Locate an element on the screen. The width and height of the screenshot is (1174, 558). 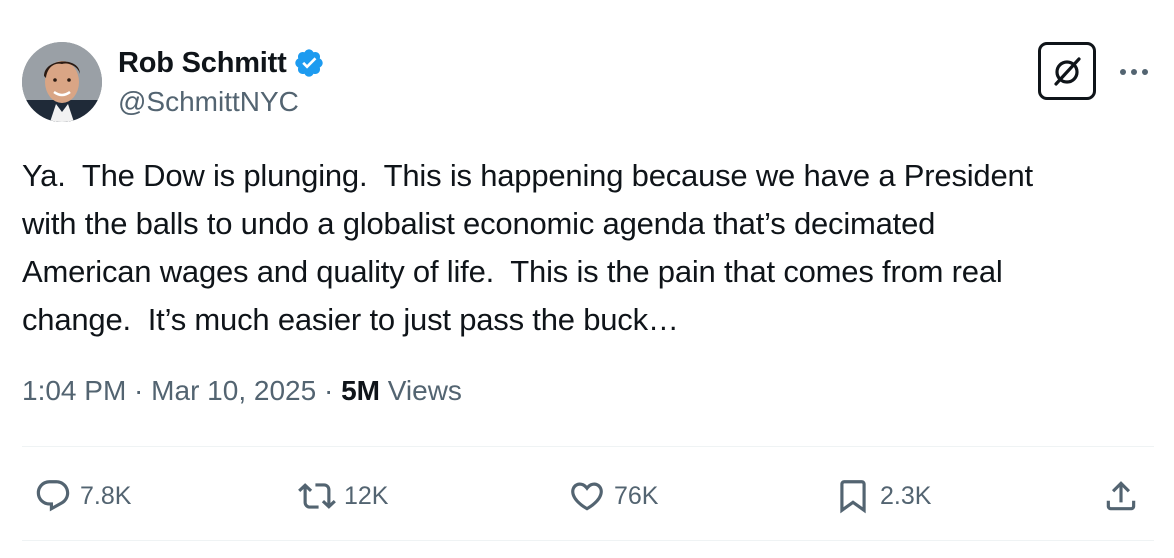
like-count: 76K is located at coordinates (636, 495).